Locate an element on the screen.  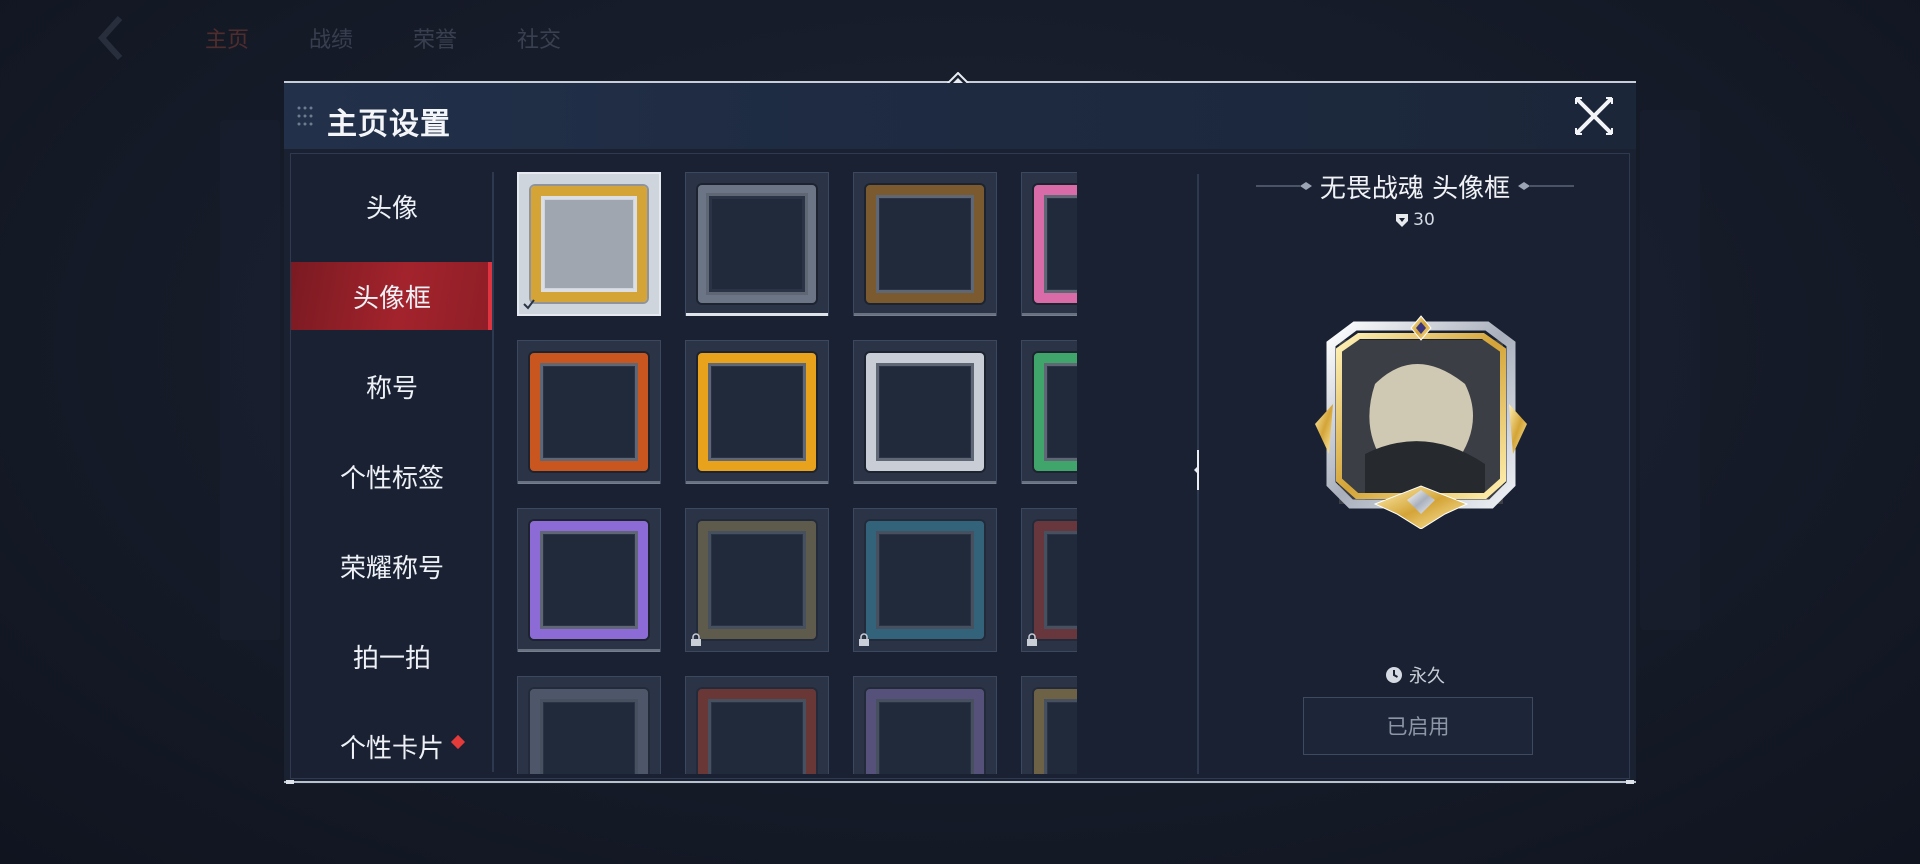
nav-item-label: 称号 is located at coordinates (391, 388).